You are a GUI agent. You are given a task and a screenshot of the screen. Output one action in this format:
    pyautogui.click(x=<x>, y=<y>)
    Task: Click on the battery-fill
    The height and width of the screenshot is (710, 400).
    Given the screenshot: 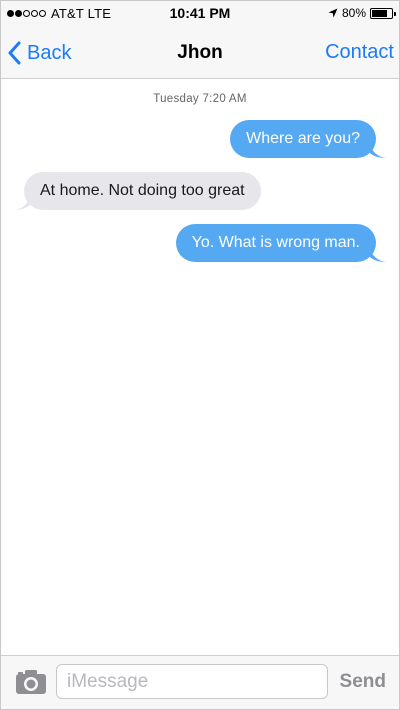 What is the action you would take?
    pyautogui.click(x=380, y=13)
    